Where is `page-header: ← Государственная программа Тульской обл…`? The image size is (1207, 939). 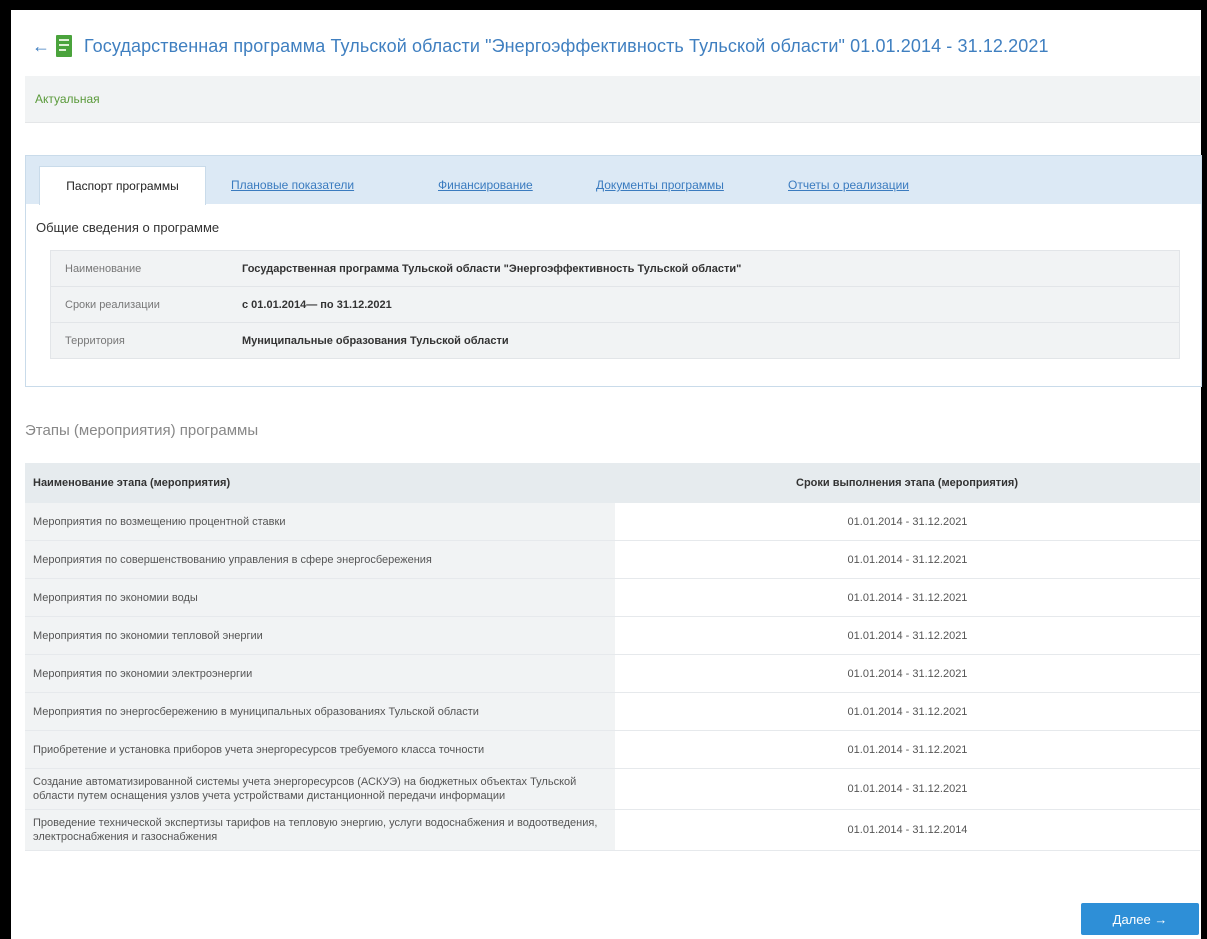
page-header: ← Государственная программа Тульской обл… is located at coordinates (539, 46).